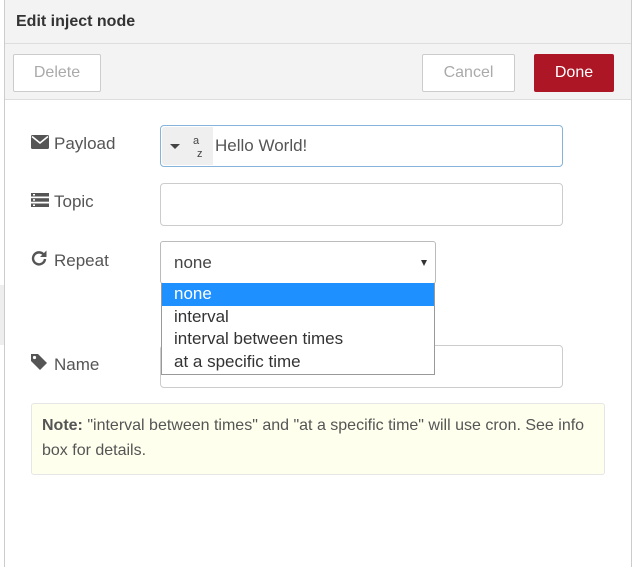 The image size is (633, 567). I want to click on string-az-icon: az, so click(198, 147).